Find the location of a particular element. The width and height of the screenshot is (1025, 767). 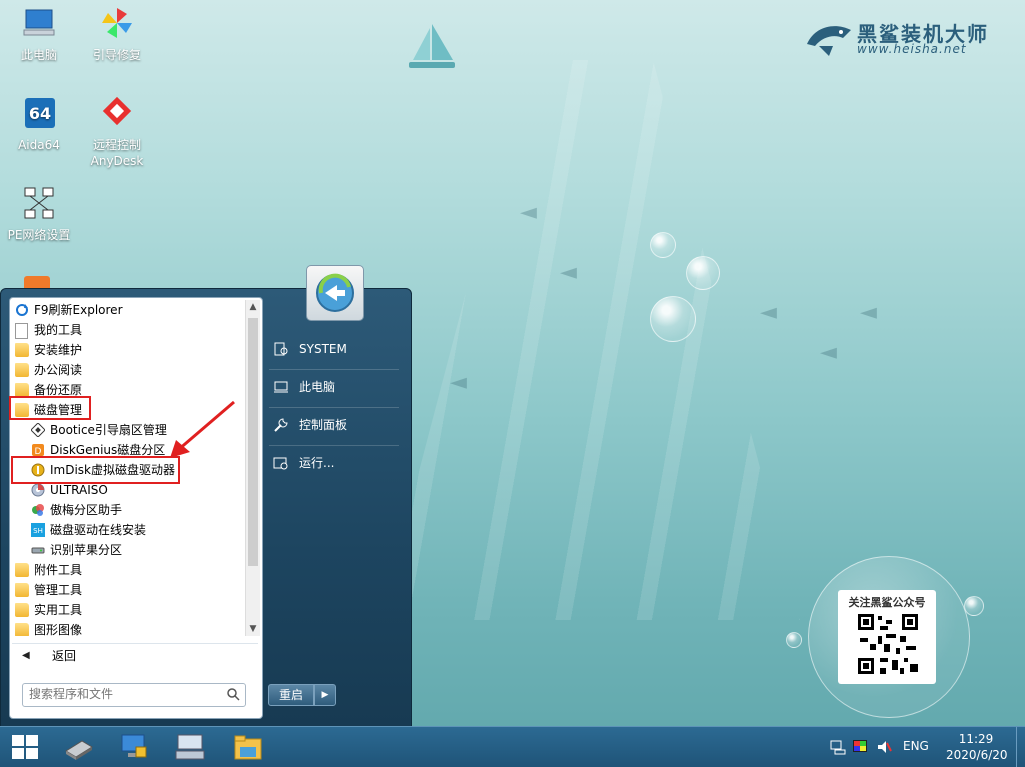

bootice-icon is located at coordinates (38, 430).